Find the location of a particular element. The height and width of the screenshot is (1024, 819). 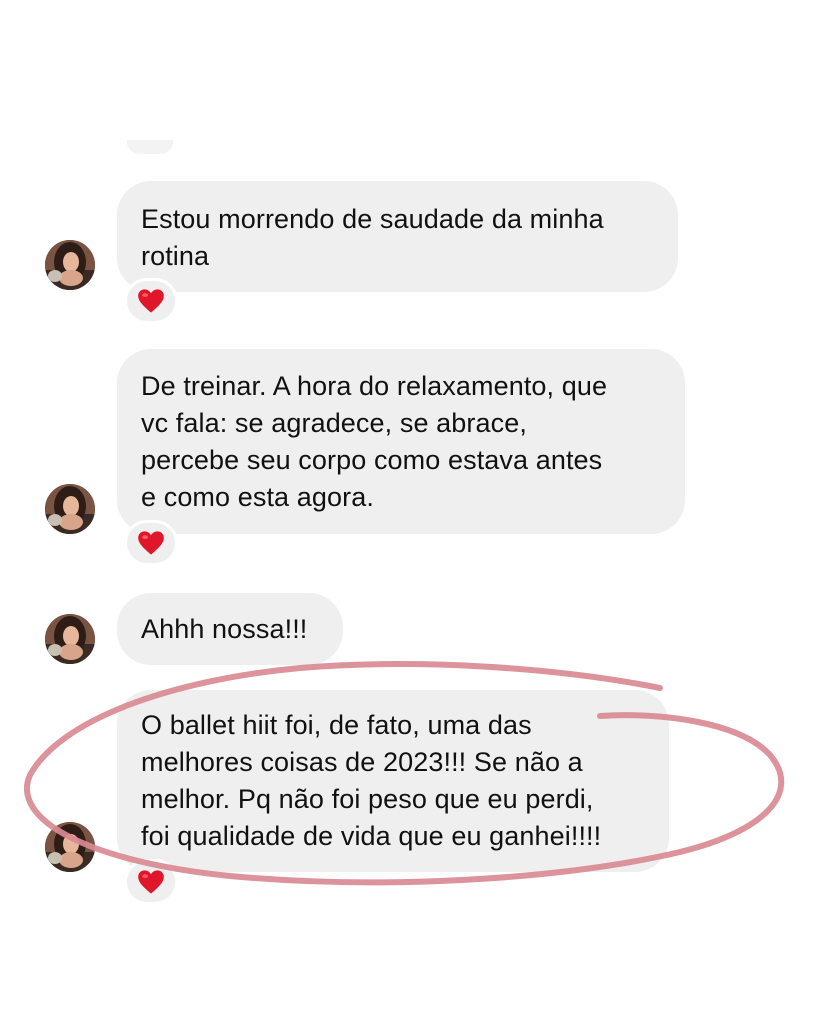

message-line: melhor. Pq não foi peso que eu perdi, is located at coordinates (367, 799).